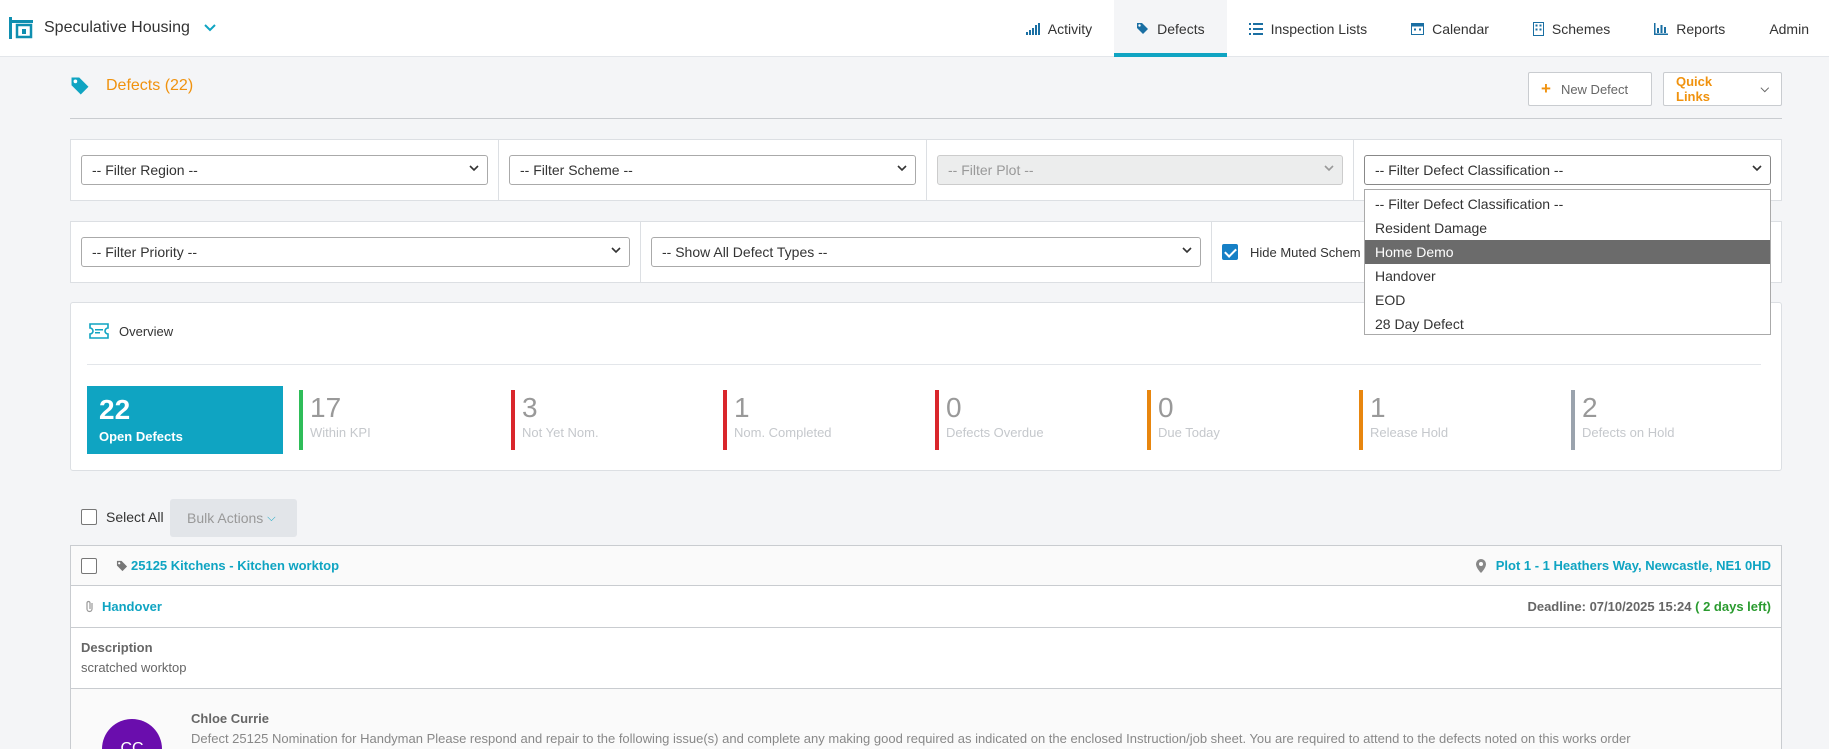 Image resolution: width=1829 pixels, height=749 pixels. I want to click on filter-plot-select: -- Filter Plot --, so click(1140, 170).